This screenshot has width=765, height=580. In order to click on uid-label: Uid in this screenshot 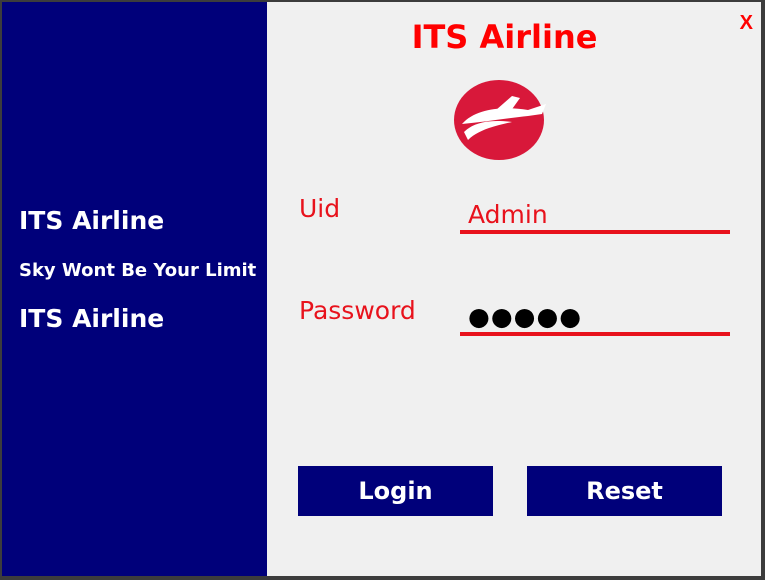, I will do `click(320, 208)`.